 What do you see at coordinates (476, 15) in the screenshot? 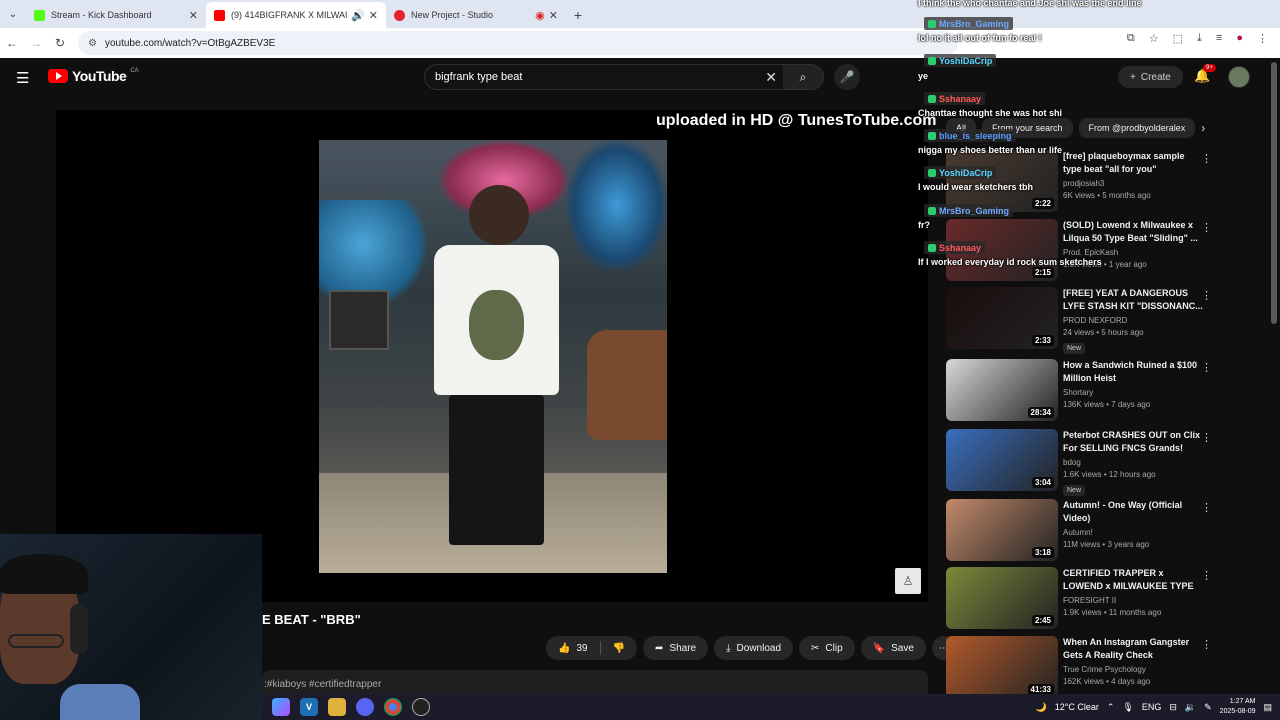
I see `tab-new-project-studio: New Project - Studio ◉ ✕` at bounding box center [476, 15].